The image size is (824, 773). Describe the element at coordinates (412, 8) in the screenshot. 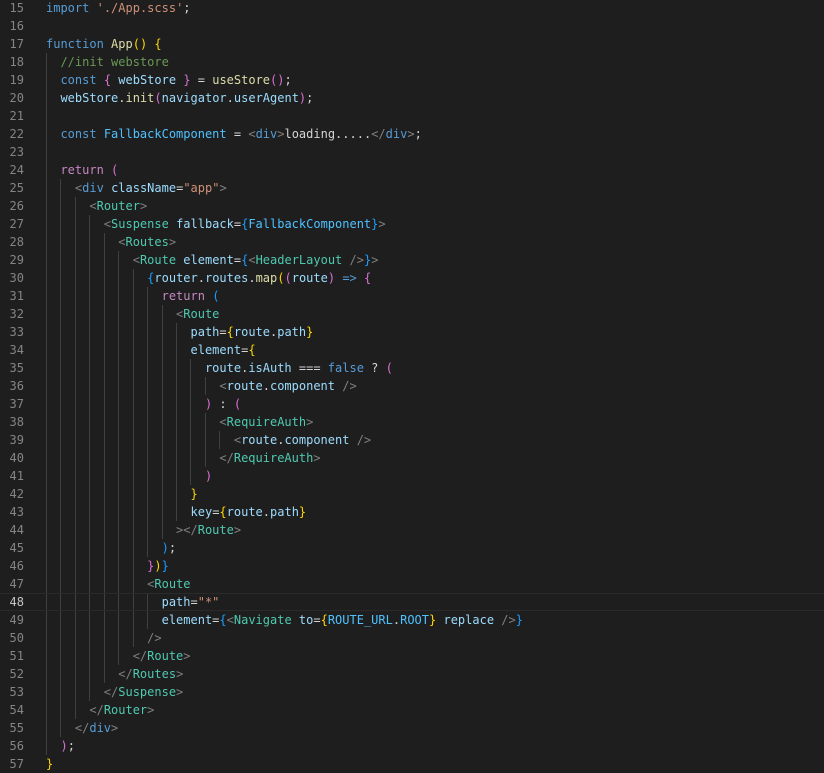

I see `code-line: 15 import './App.scss';` at that location.